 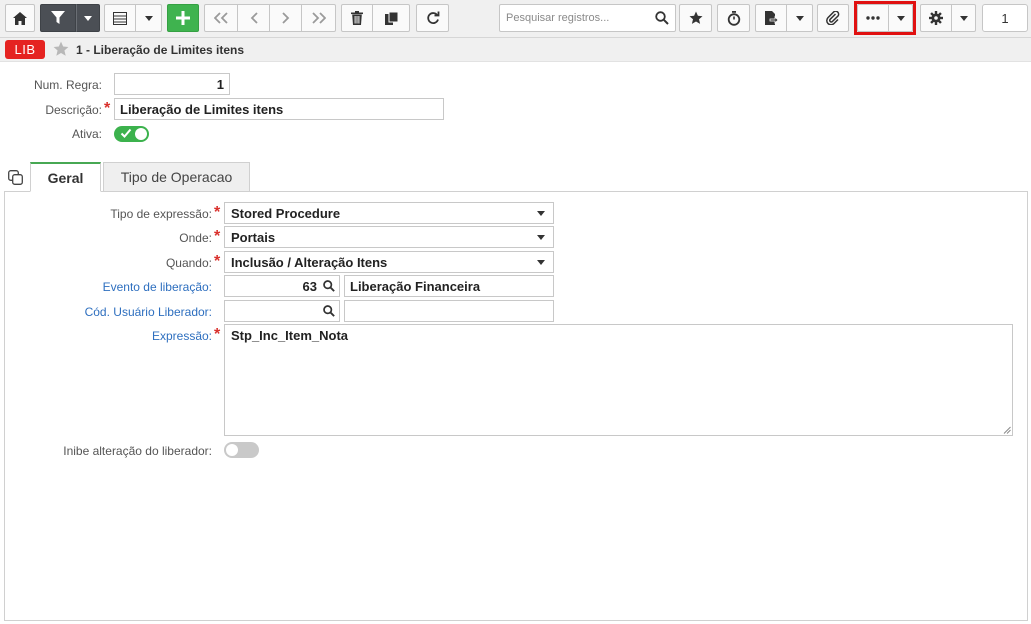 What do you see at coordinates (449, 286) in the screenshot?
I see `evento-liberacao-desc-field: Liberação Financeira` at bounding box center [449, 286].